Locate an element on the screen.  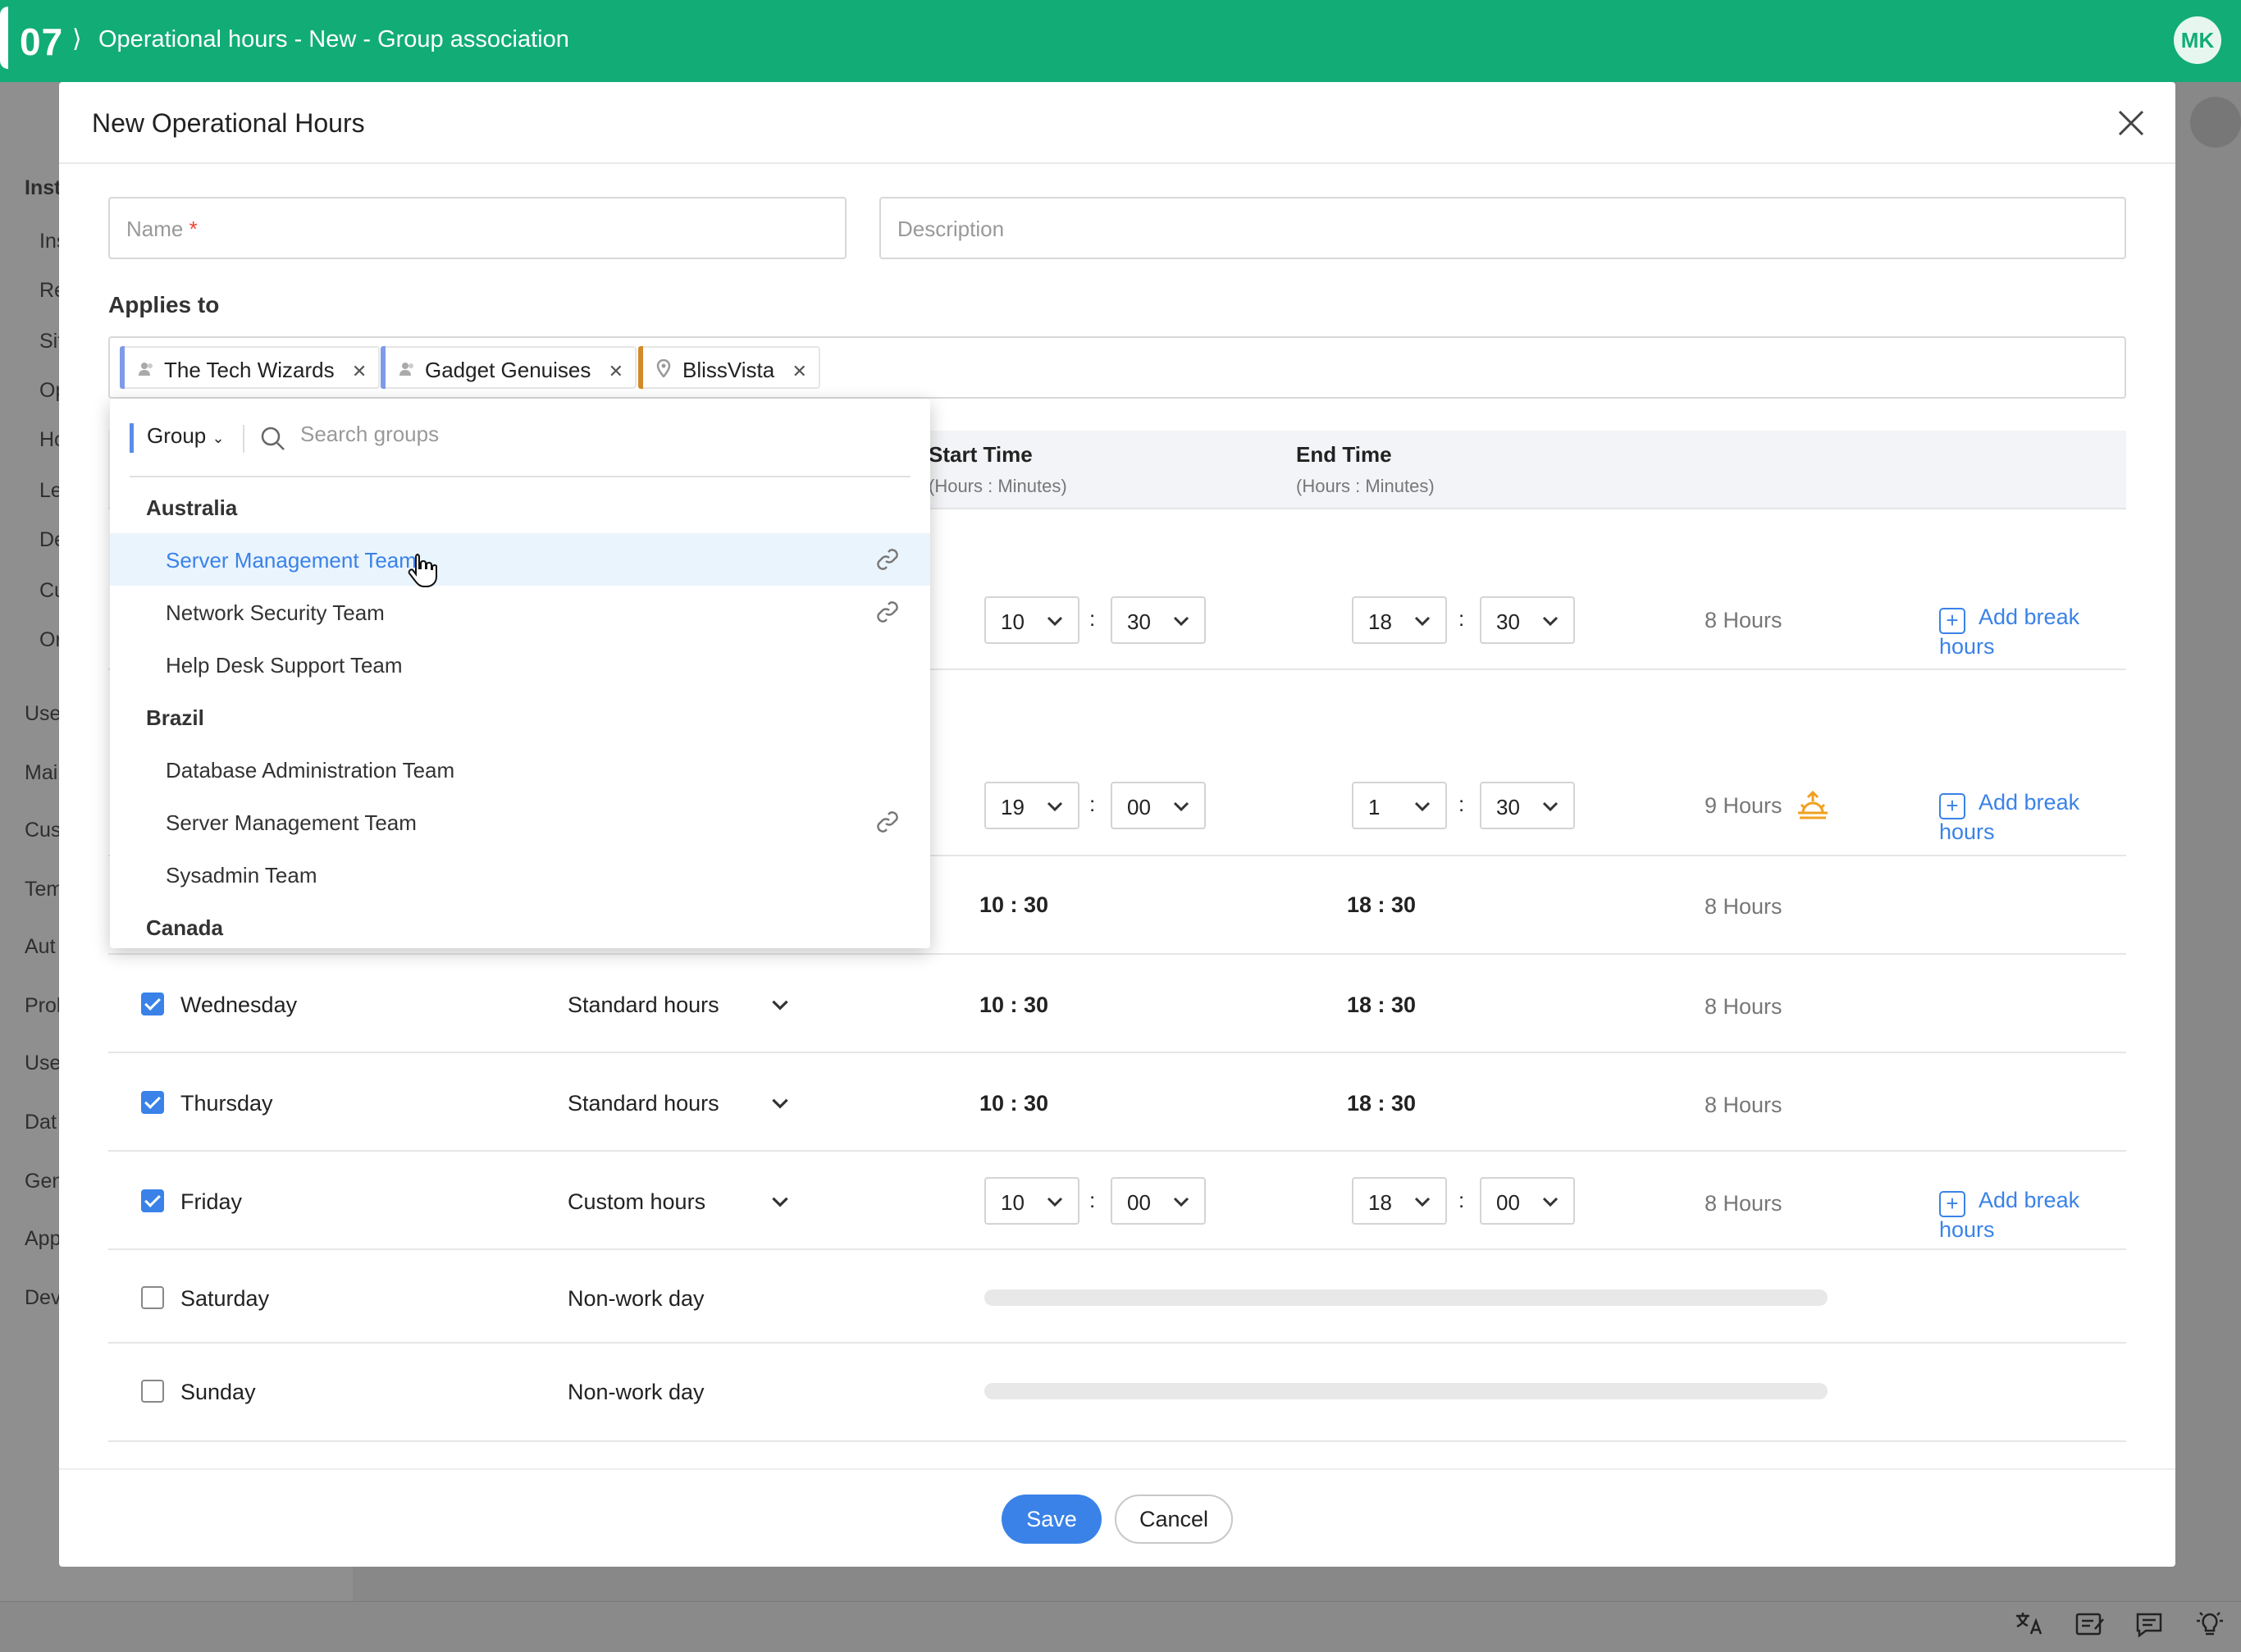
day-label: Friday is located at coordinates (211, 1201).